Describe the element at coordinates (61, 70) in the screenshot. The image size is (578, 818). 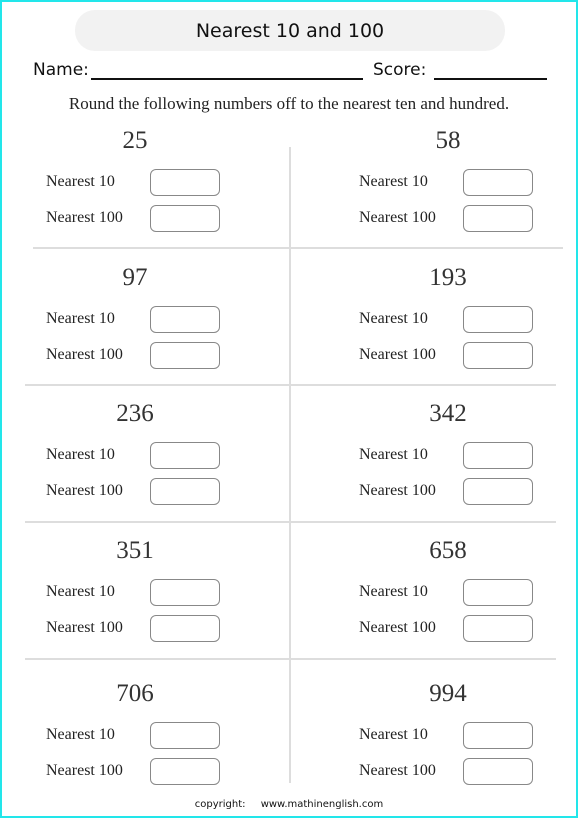
I see `name-label: Name:` at that location.